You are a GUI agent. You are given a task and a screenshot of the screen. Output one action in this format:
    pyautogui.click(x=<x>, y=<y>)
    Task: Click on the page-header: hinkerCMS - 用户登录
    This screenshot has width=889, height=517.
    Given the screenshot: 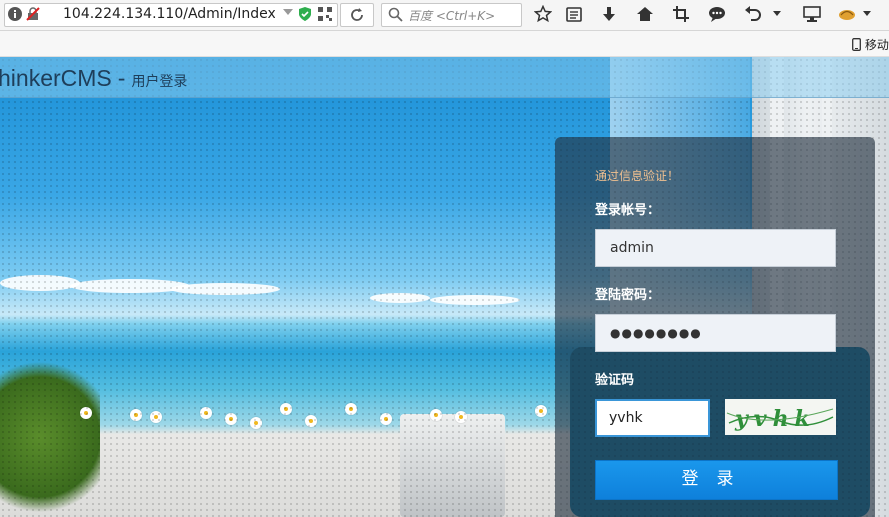 What is the action you would take?
    pyautogui.click(x=444, y=77)
    